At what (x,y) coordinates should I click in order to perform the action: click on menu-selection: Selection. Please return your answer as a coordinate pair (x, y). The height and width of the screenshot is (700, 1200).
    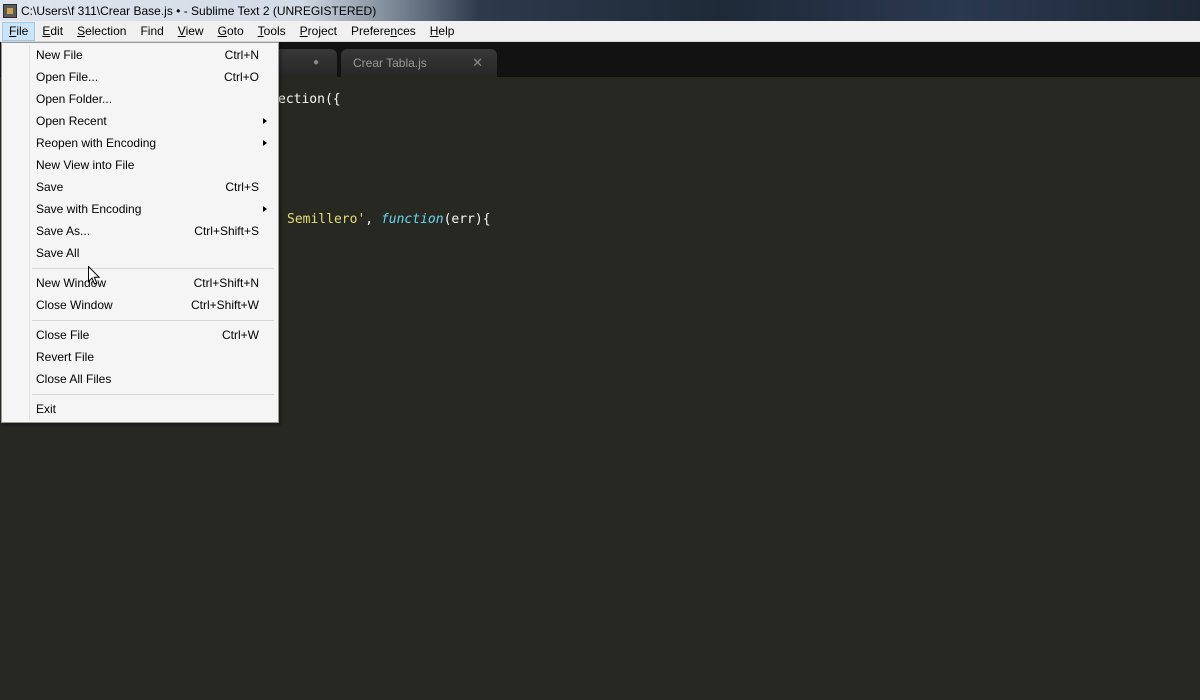
    Looking at the image, I should click on (101, 31).